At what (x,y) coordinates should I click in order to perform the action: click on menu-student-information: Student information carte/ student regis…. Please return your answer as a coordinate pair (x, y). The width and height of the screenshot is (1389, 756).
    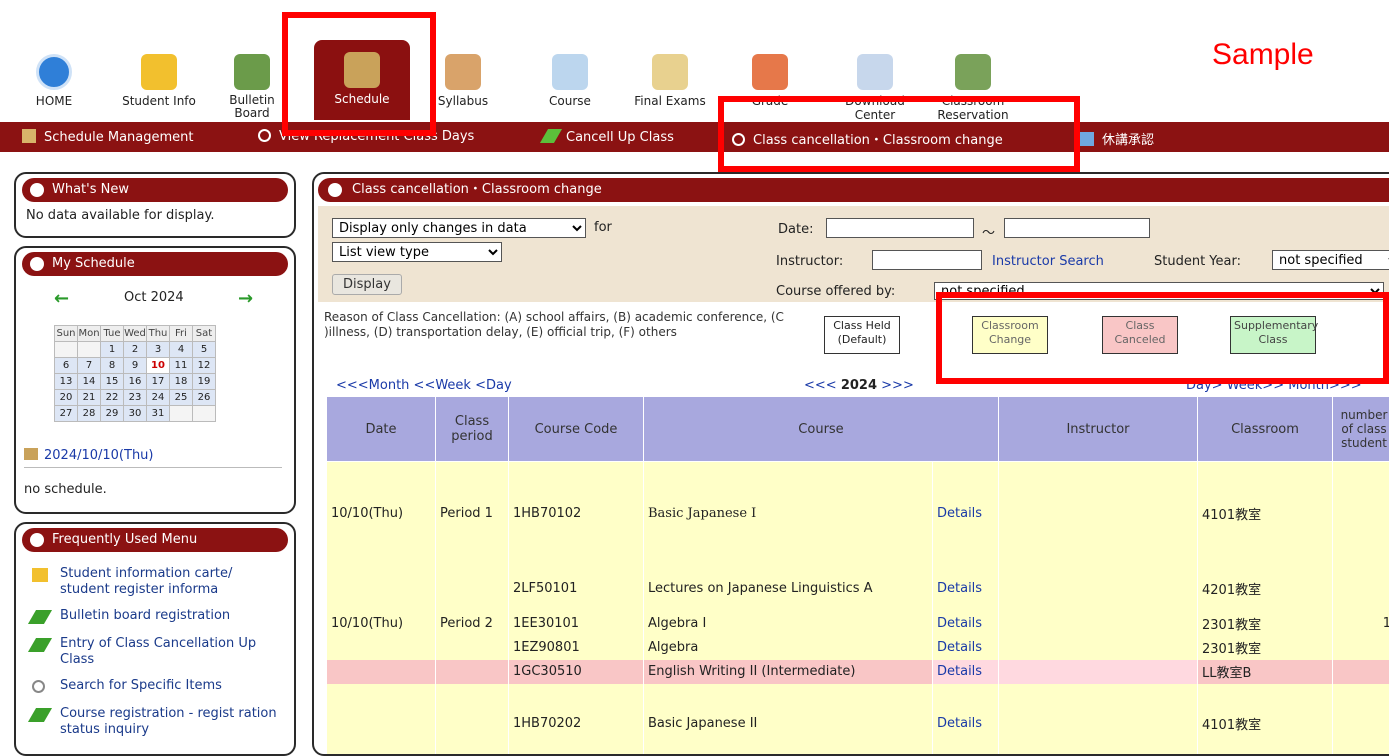
    Looking at the image, I should click on (157, 582).